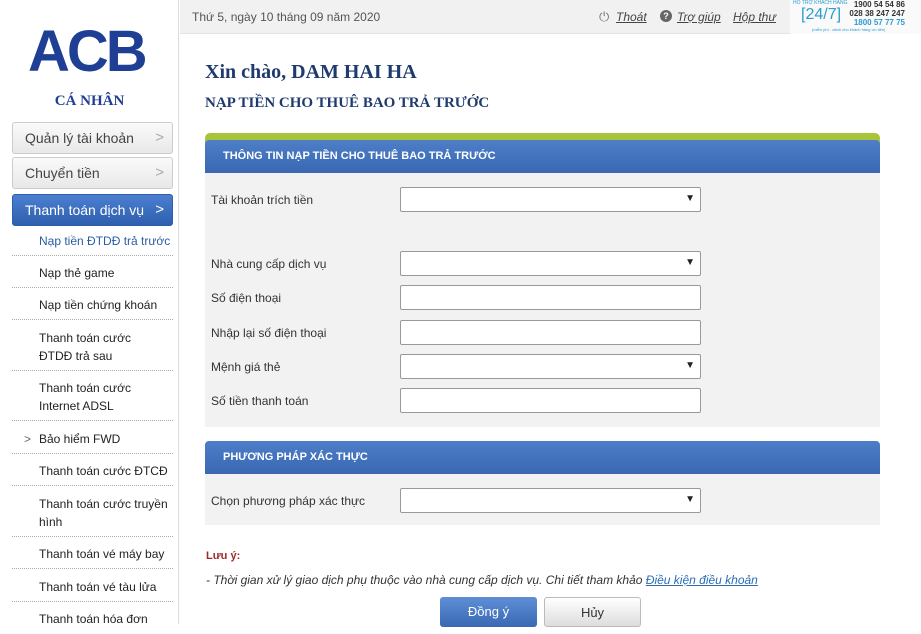 This screenshot has height=634, width=921. Describe the element at coordinates (702, 580) in the screenshot. I see `terms-link: Điều kiện điều khoản` at that location.